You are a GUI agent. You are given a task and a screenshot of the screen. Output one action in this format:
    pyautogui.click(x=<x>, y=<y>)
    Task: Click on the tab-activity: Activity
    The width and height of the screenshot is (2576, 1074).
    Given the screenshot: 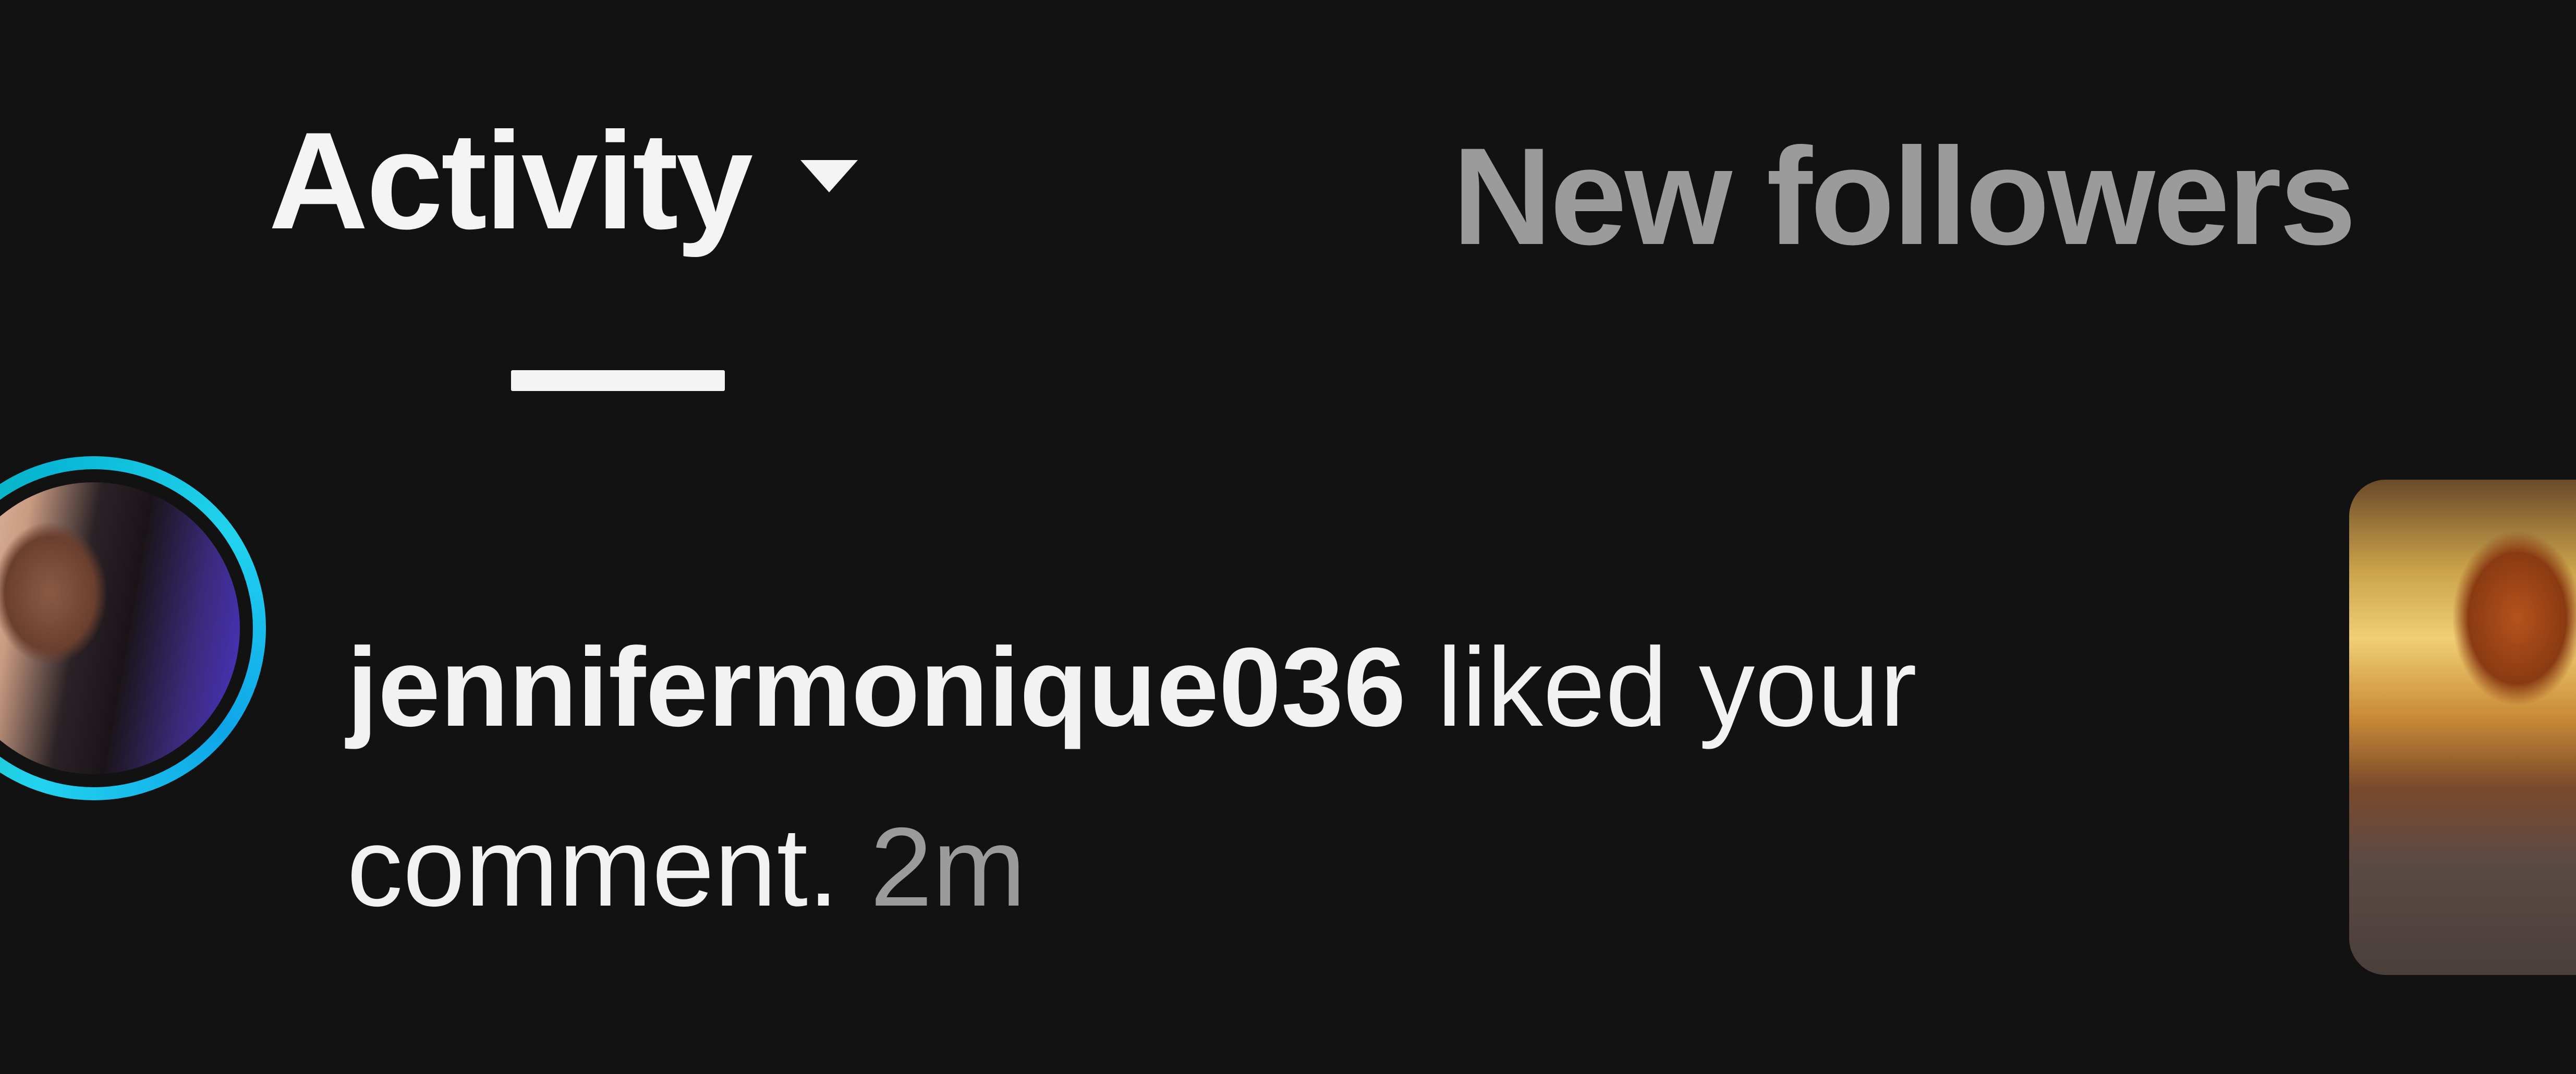 What is the action you would take?
    pyautogui.click(x=563, y=181)
    